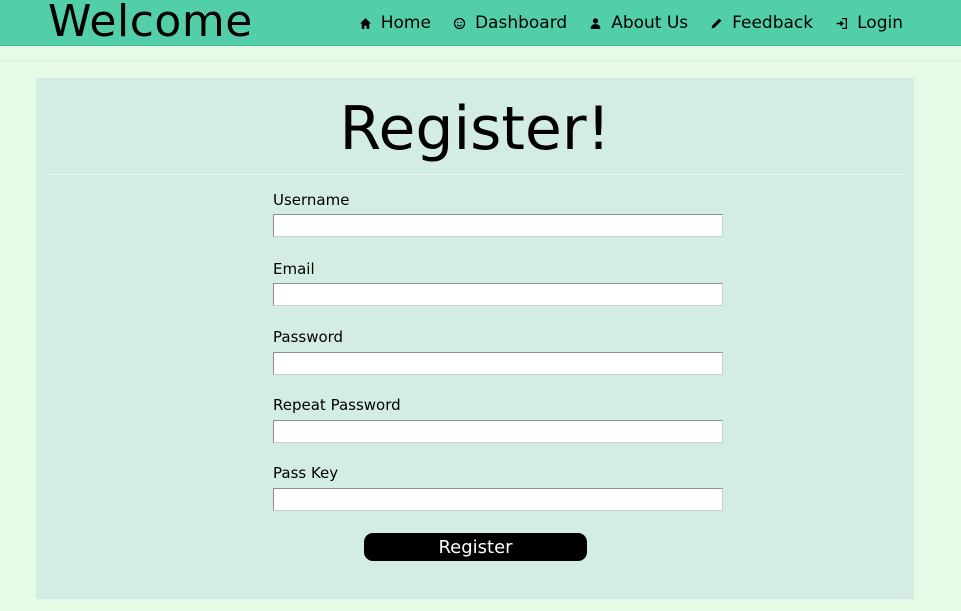 This screenshot has width=961, height=611. I want to click on nav-item-home: Home, so click(395, 23).